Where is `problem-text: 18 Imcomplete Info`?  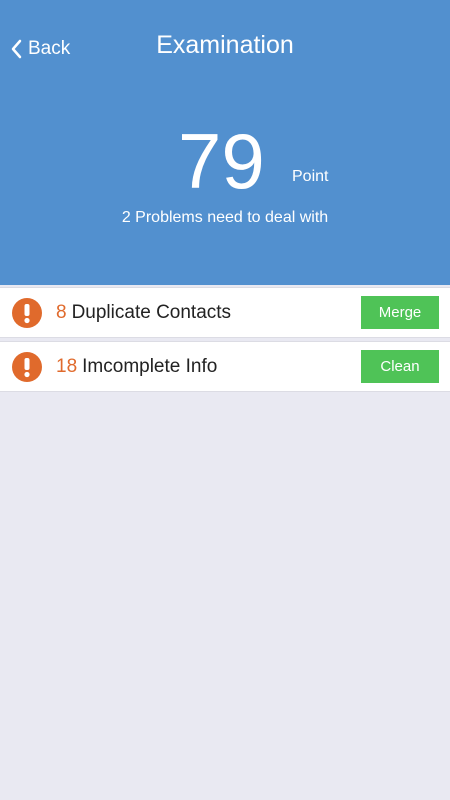
problem-text: 18 Imcomplete Info is located at coordinates (136, 366).